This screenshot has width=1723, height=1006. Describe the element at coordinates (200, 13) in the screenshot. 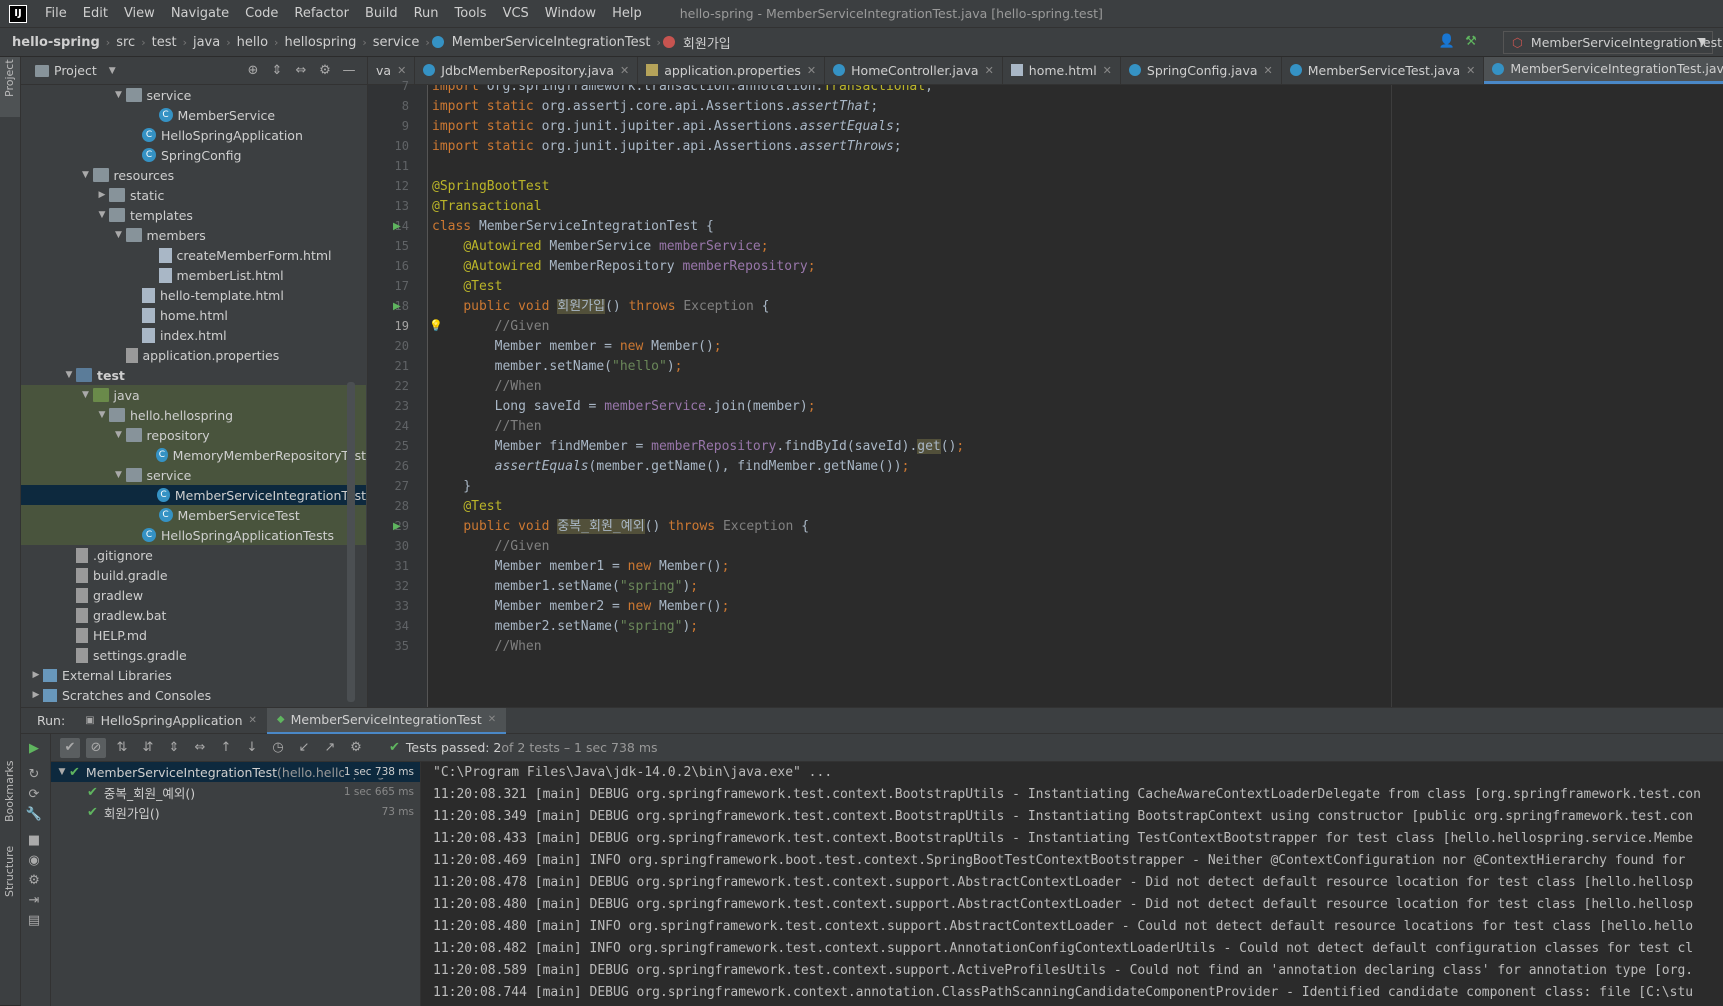

I see `menu-item-navigate: Navigate` at that location.